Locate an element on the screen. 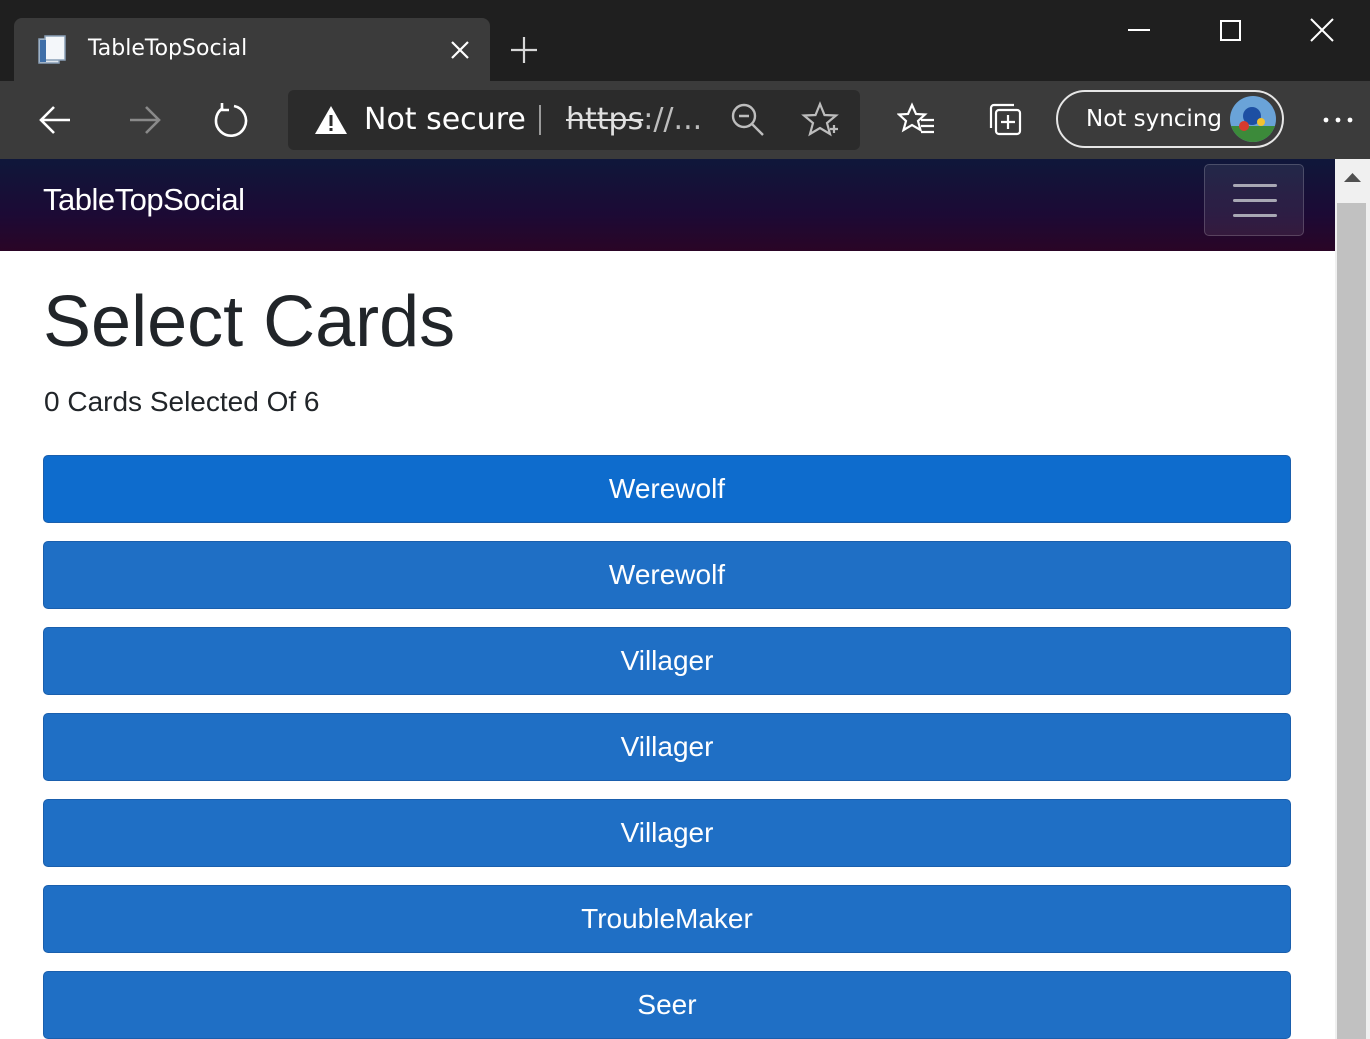  collections-icon is located at coordinates (1006, 120).